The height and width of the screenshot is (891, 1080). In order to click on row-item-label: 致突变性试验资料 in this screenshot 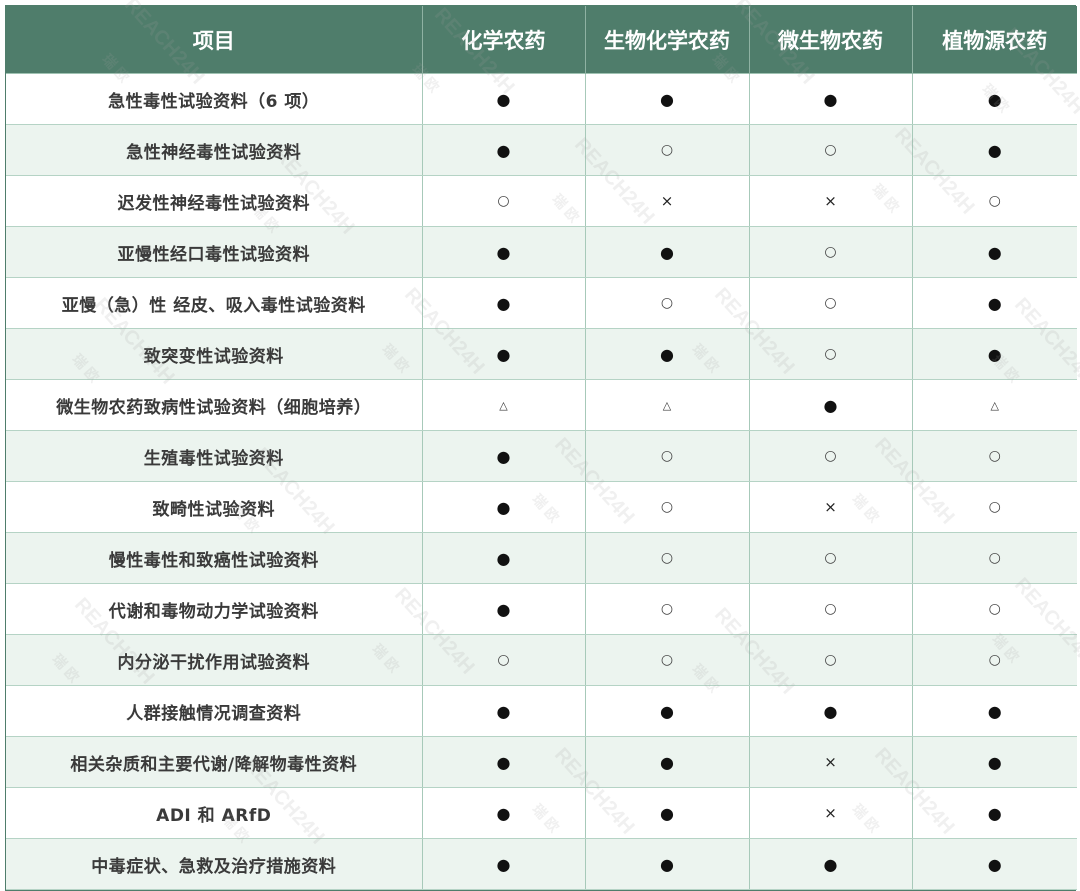, I will do `click(214, 354)`.